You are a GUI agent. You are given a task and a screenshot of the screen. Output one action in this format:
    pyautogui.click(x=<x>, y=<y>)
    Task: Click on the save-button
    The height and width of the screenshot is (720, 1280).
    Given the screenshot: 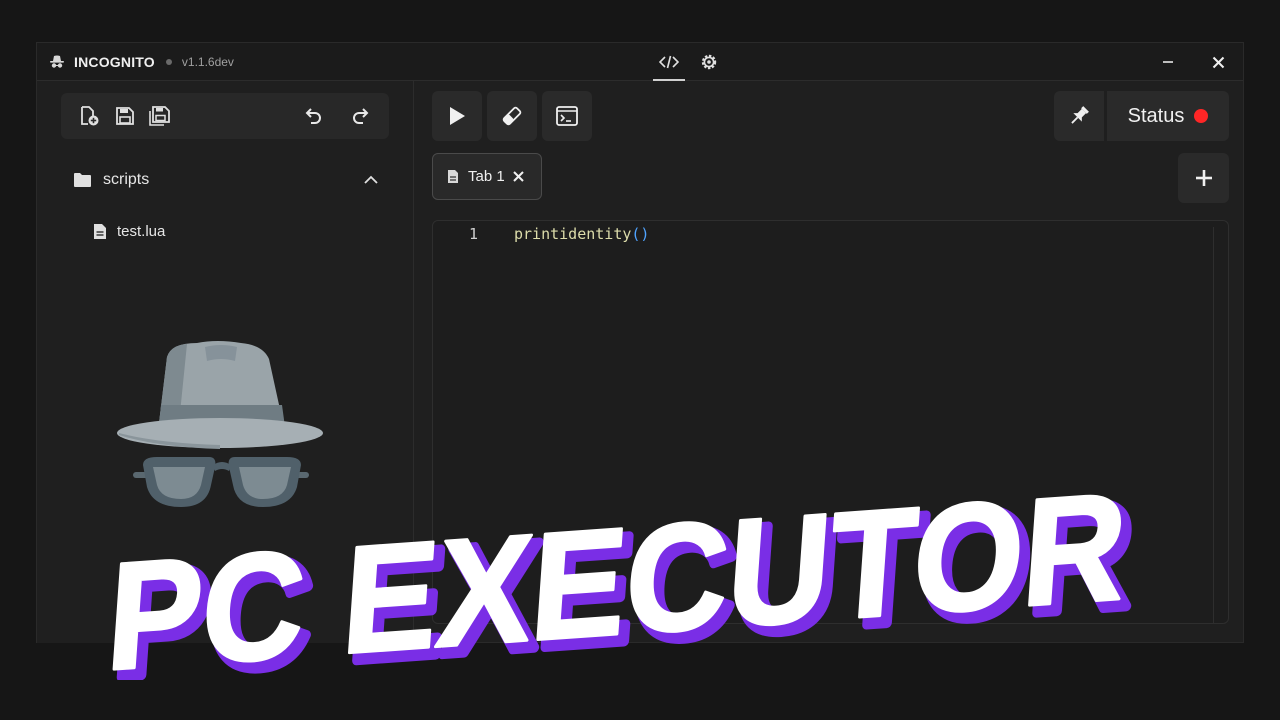 What is the action you would take?
    pyautogui.click(x=125, y=116)
    